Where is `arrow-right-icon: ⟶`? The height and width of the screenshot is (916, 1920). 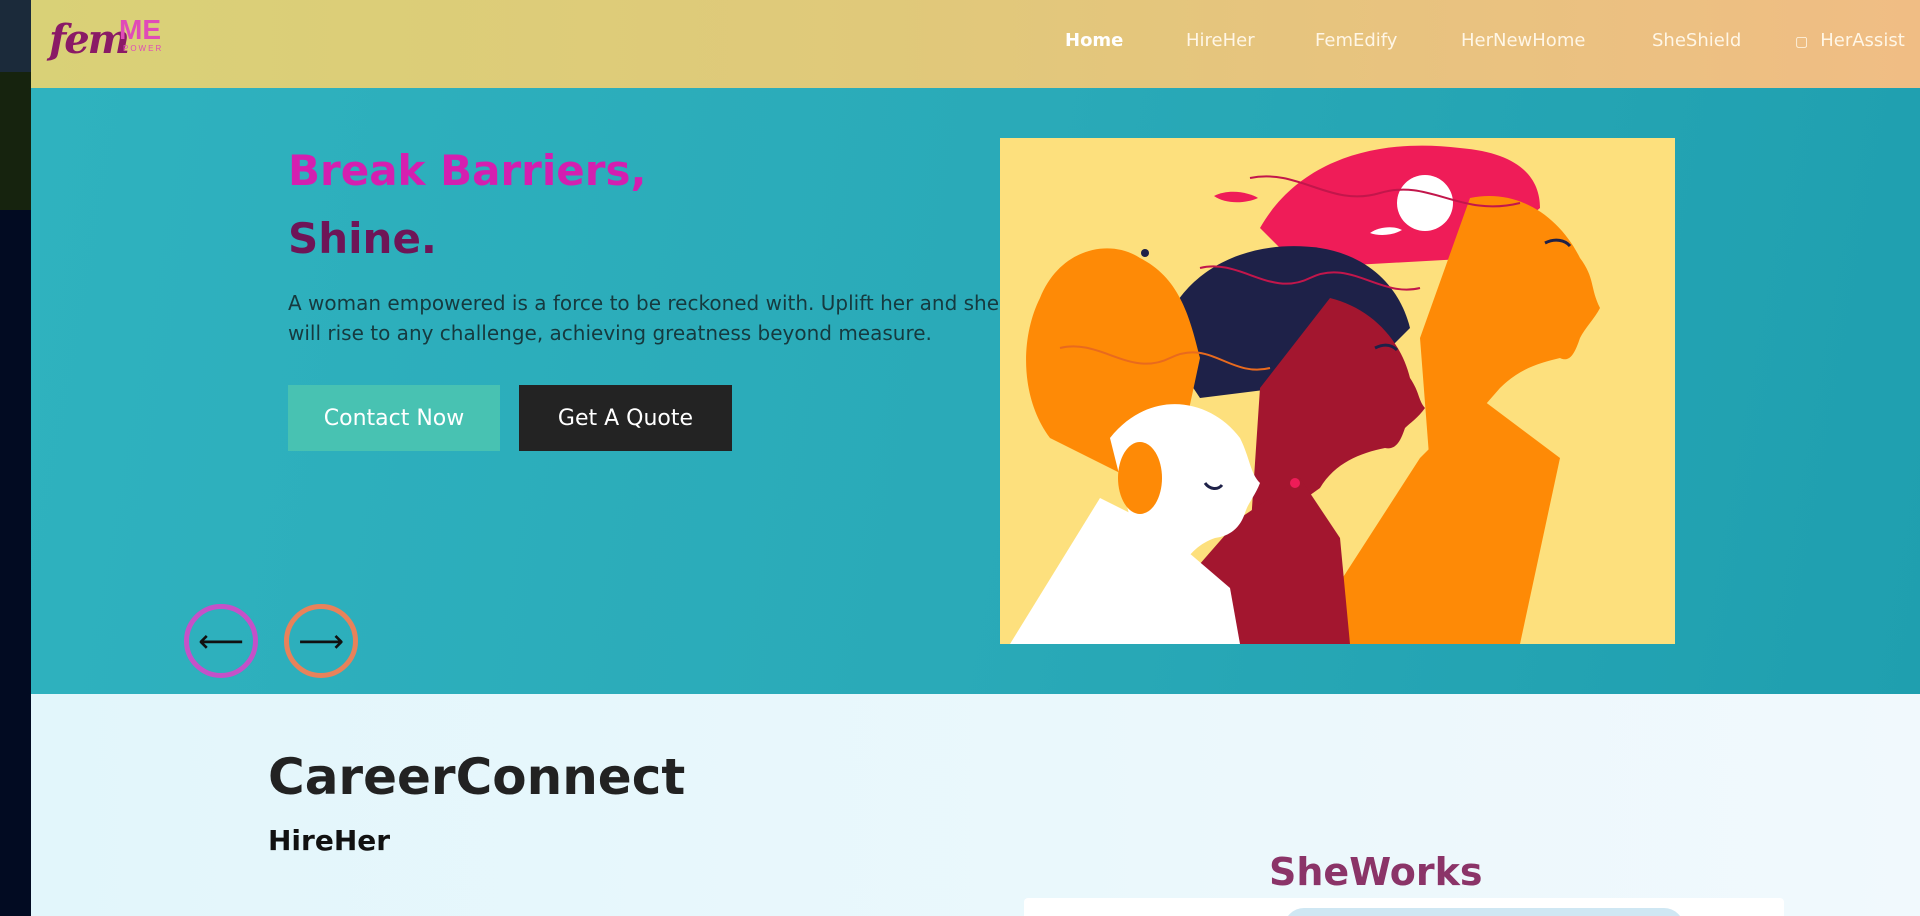 arrow-right-icon: ⟶ is located at coordinates (321, 641).